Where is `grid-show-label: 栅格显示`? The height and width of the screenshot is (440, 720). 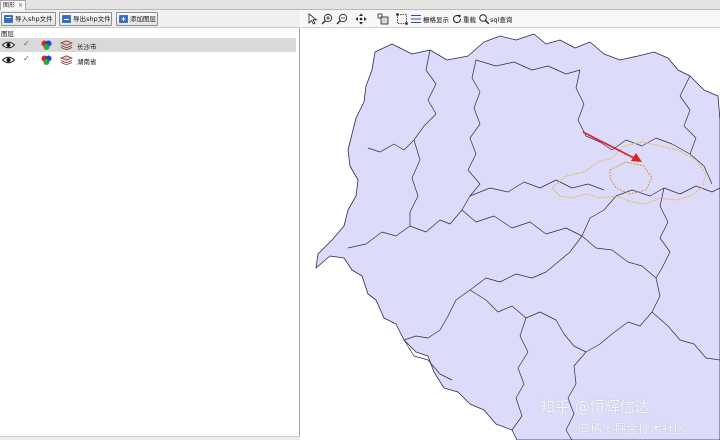 grid-show-label: 栅格显示 is located at coordinates (436, 19).